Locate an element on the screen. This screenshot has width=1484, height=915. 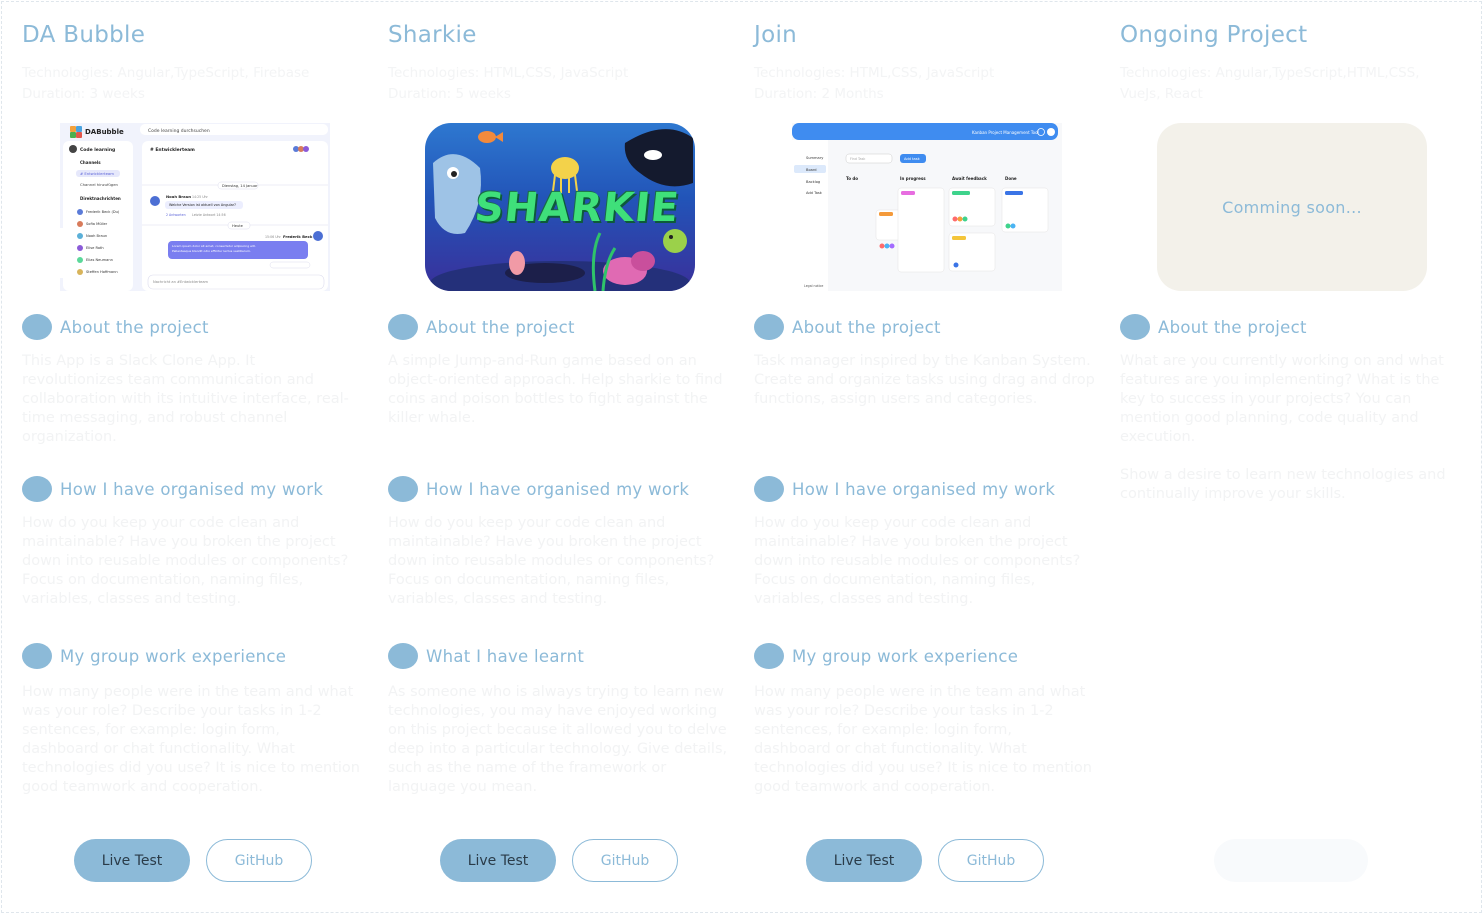
svg-text: Sofia Müller is located at coordinates (97, 224).